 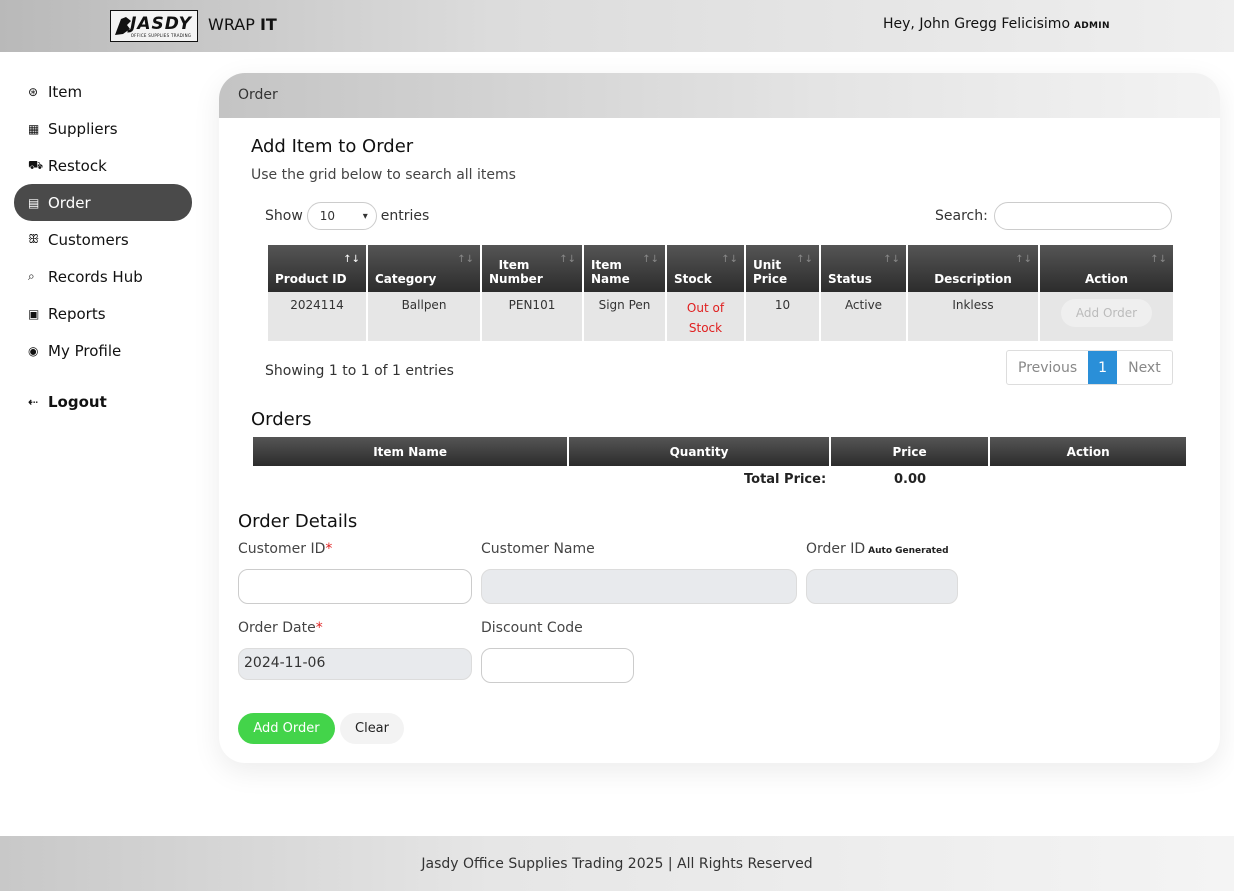 I want to click on entries-control: Show 10 ▾ entries, so click(x=347, y=216).